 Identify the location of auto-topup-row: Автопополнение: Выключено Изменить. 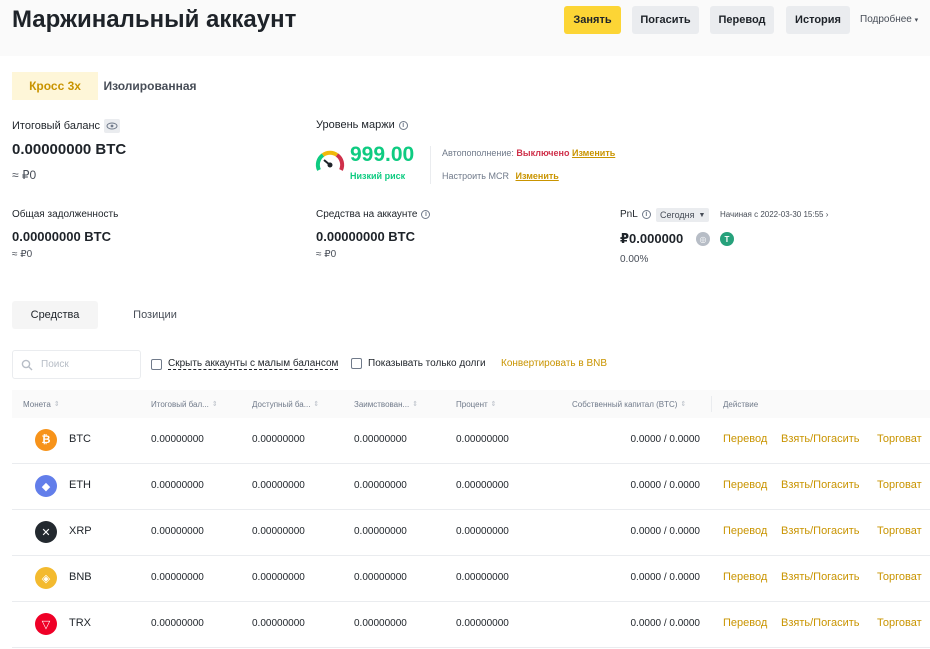
(528, 153).